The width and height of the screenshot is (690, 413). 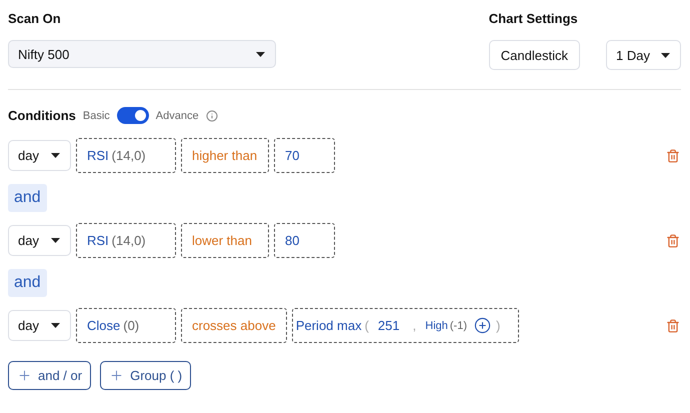 What do you see at coordinates (234, 325) in the screenshot?
I see `operator-text: crosses above` at bounding box center [234, 325].